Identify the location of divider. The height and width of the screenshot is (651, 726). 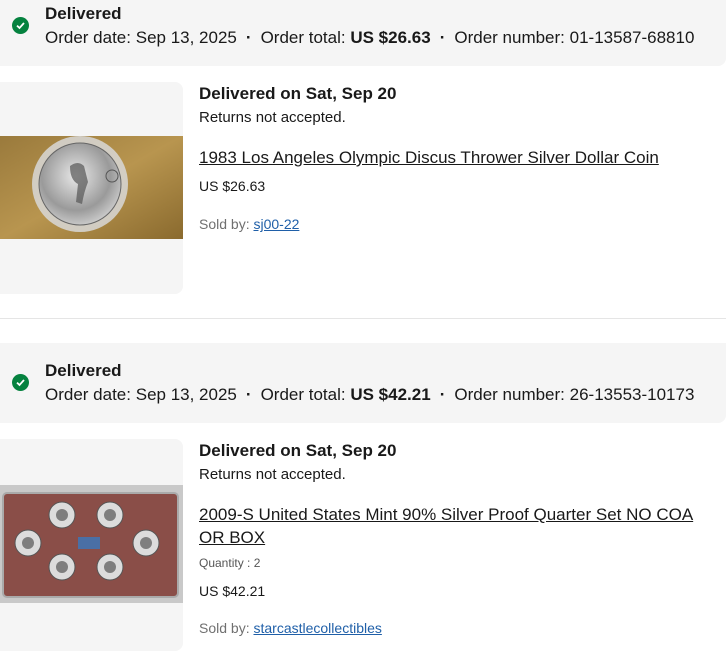
(363, 318).